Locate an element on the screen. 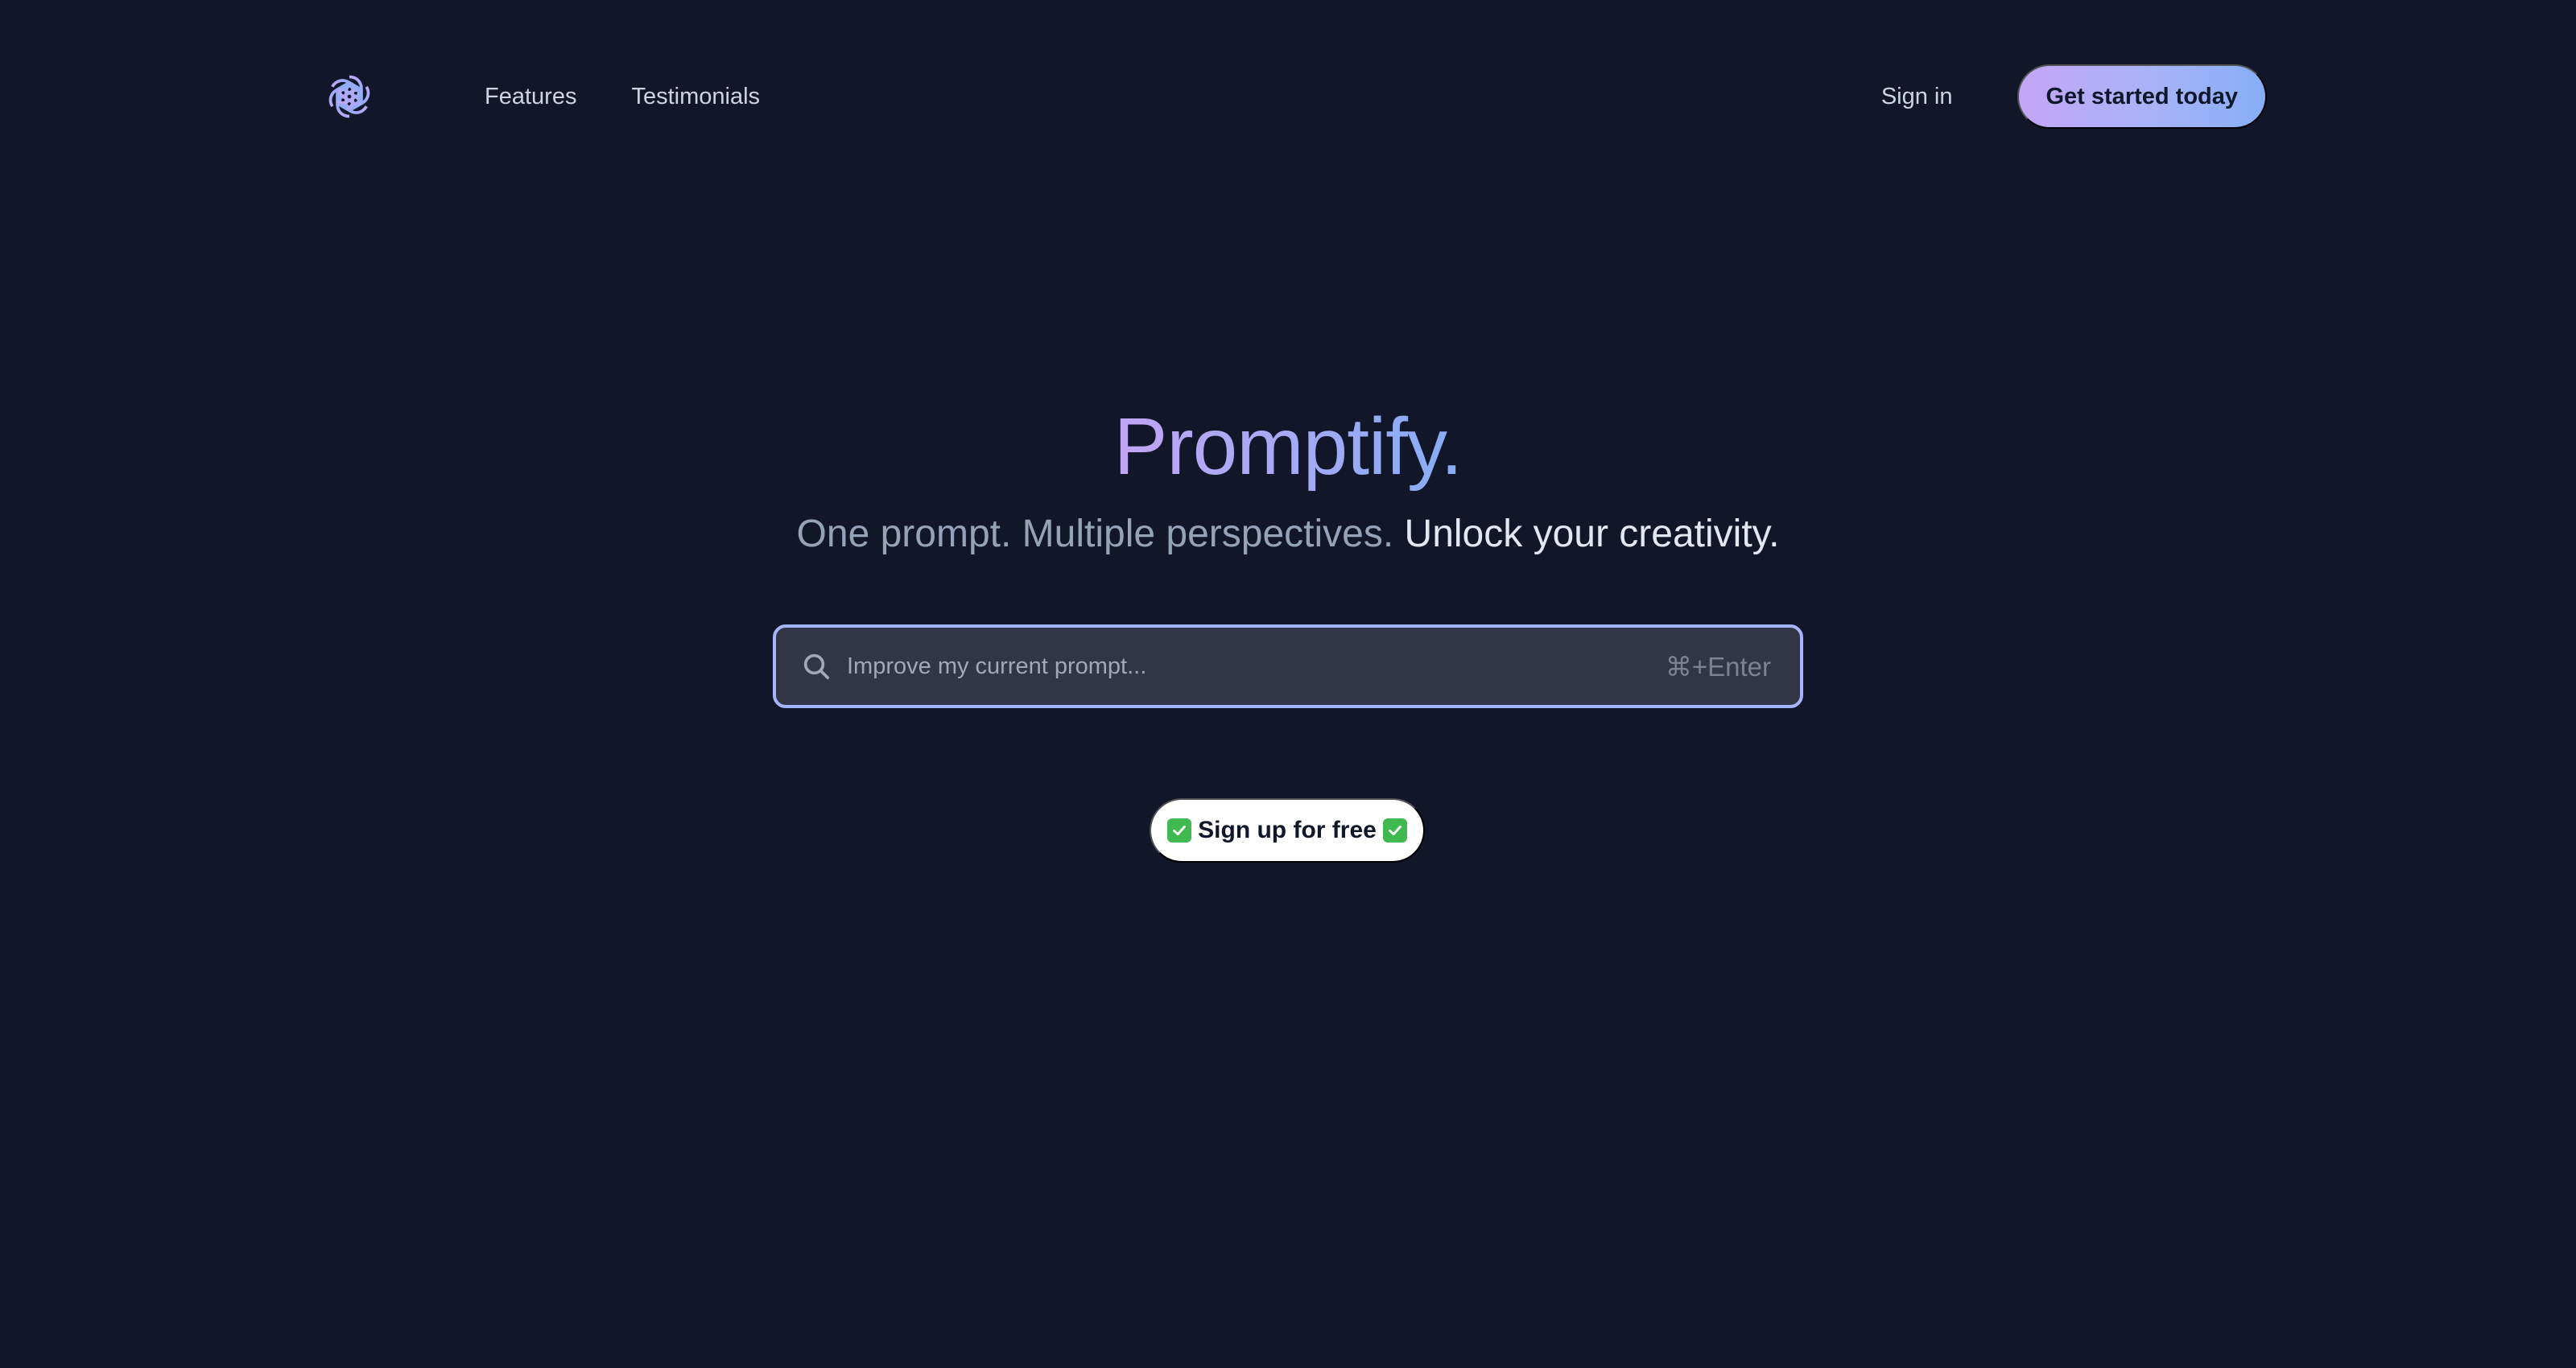  header-actions: Sign in Get started today is located at coordinates (2066, 96).